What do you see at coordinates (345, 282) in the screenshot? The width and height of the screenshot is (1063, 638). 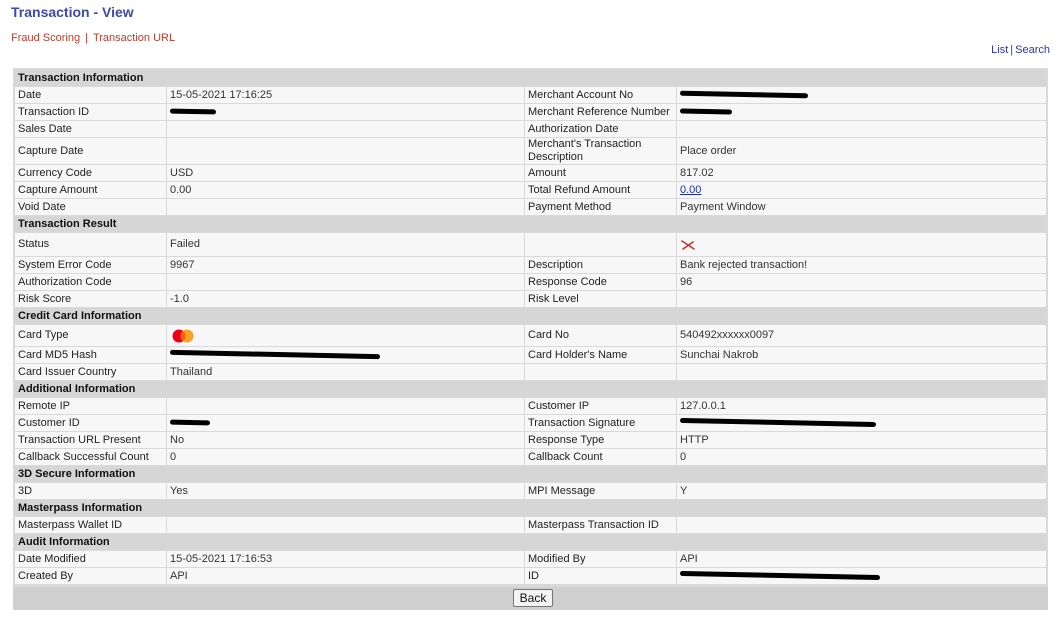 I see `authorization-code-value` at bounding box center [345, 282].